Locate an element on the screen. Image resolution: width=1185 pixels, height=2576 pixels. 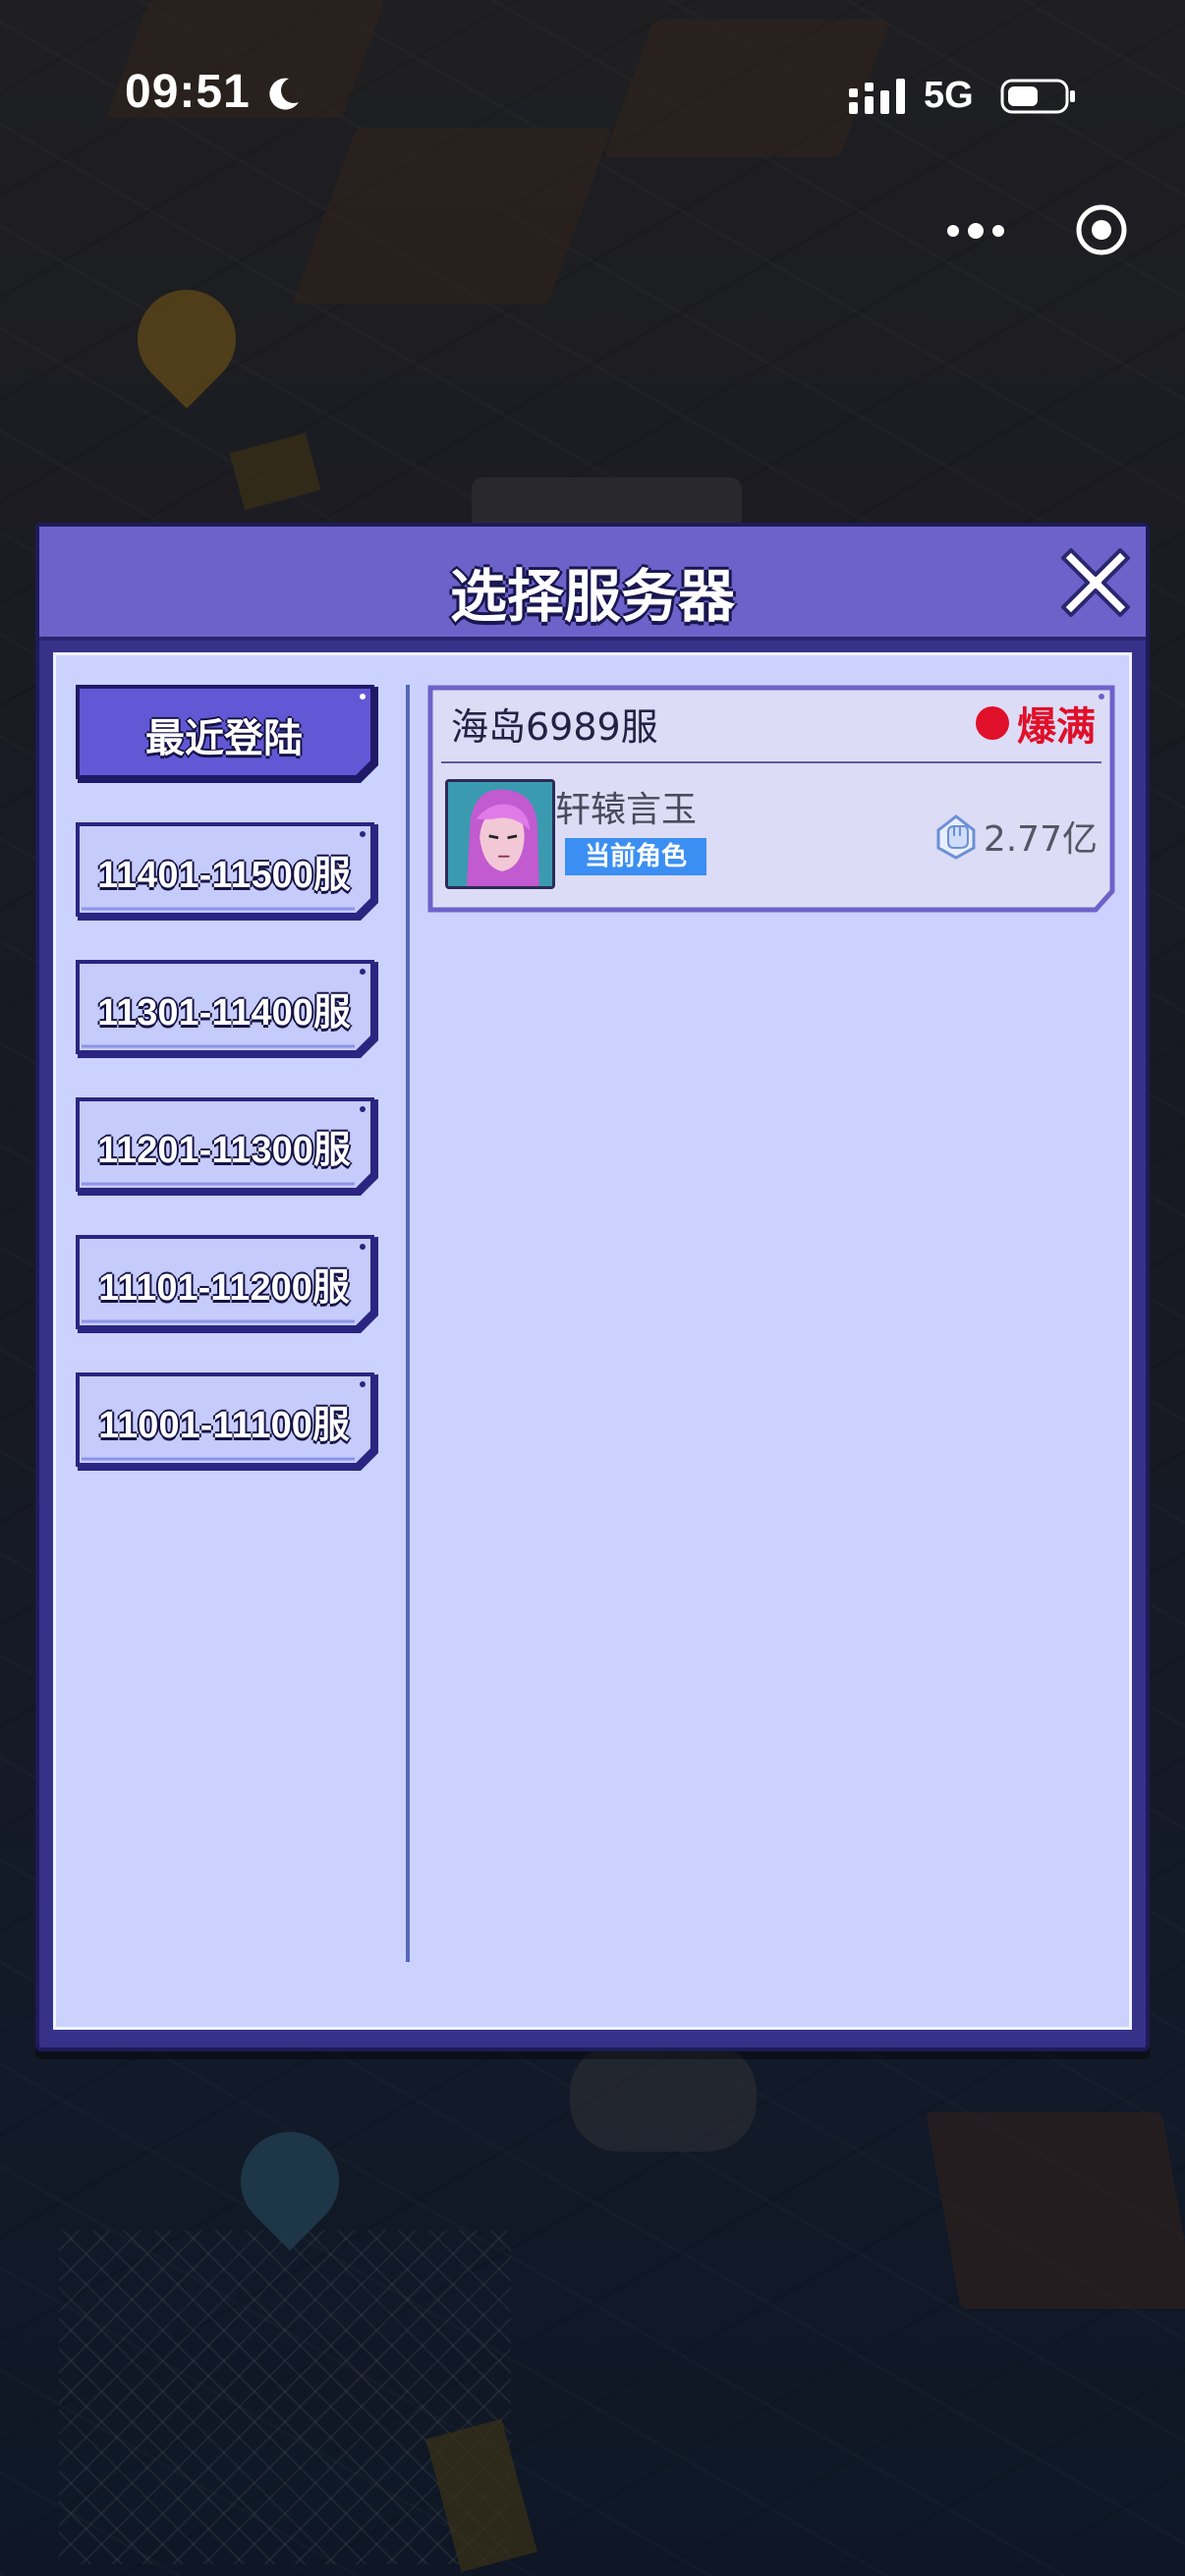
record-icon is located at coordinates (1102, 229).